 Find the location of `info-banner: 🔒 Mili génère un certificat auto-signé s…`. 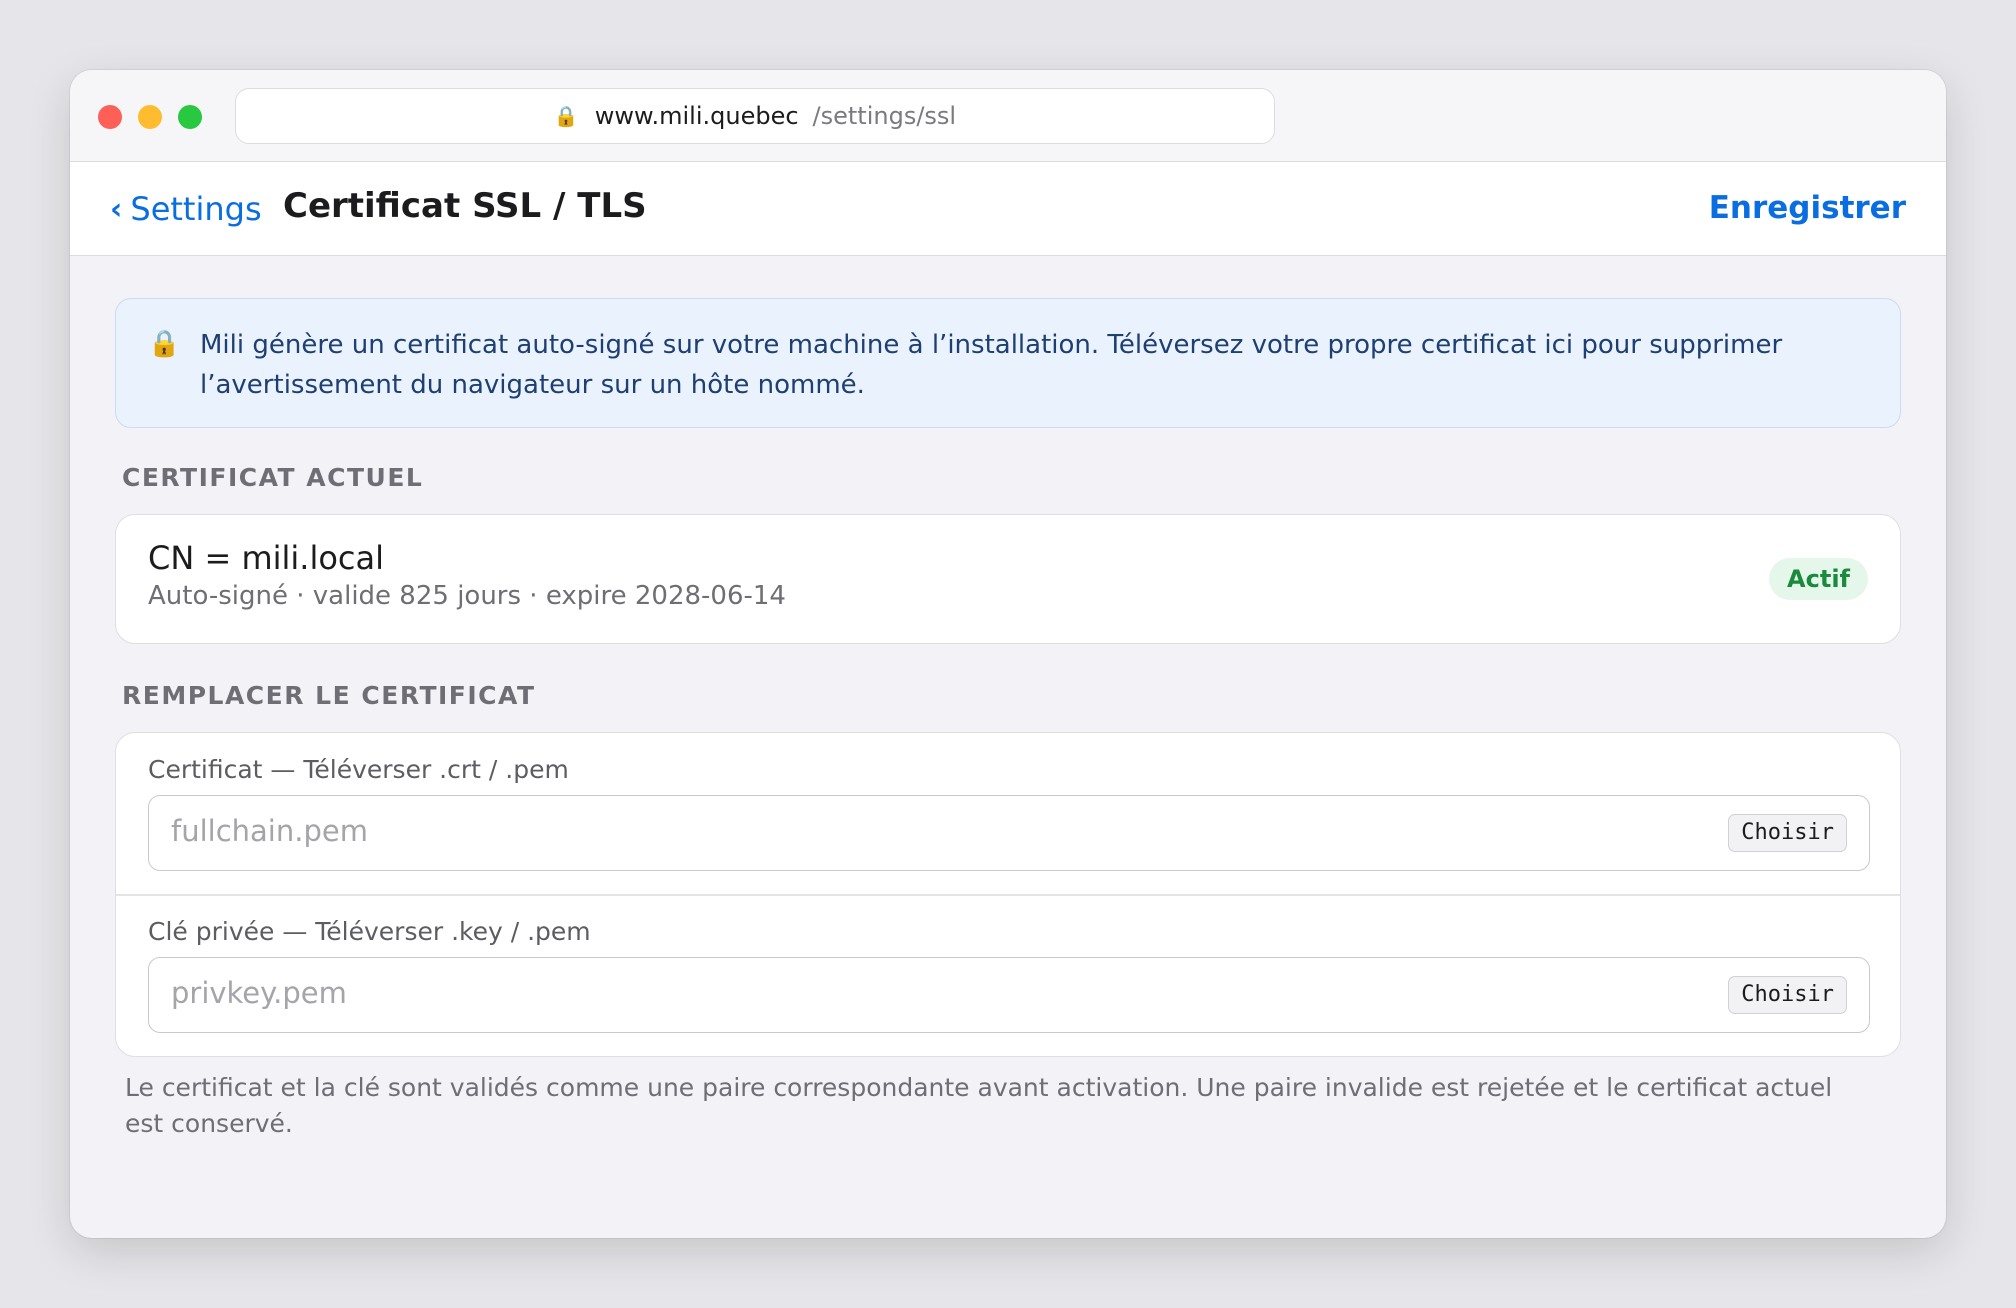

info-banner: 🔒 Mili génère un certificat auto-signé s… is located at coordinates (1008, 363).